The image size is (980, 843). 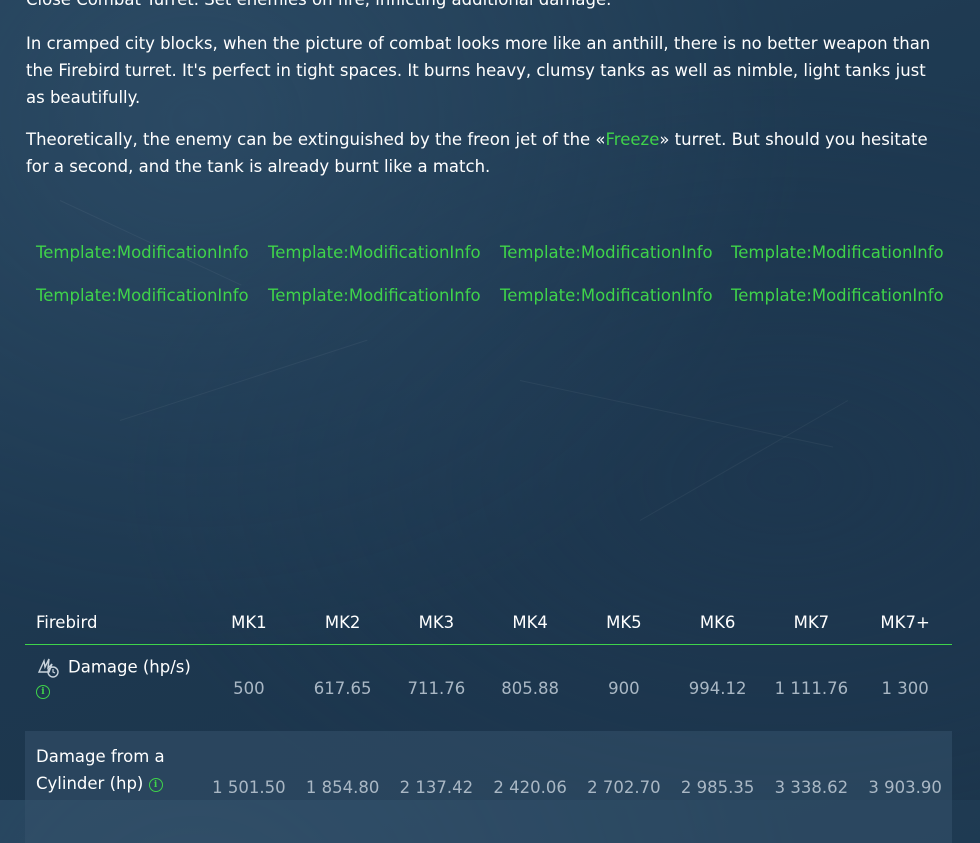 What do you see at coordinates (129, 667) in the screenshot?
I see `damage-label: Damage (hp/s)` at bounding box center [129, 667].